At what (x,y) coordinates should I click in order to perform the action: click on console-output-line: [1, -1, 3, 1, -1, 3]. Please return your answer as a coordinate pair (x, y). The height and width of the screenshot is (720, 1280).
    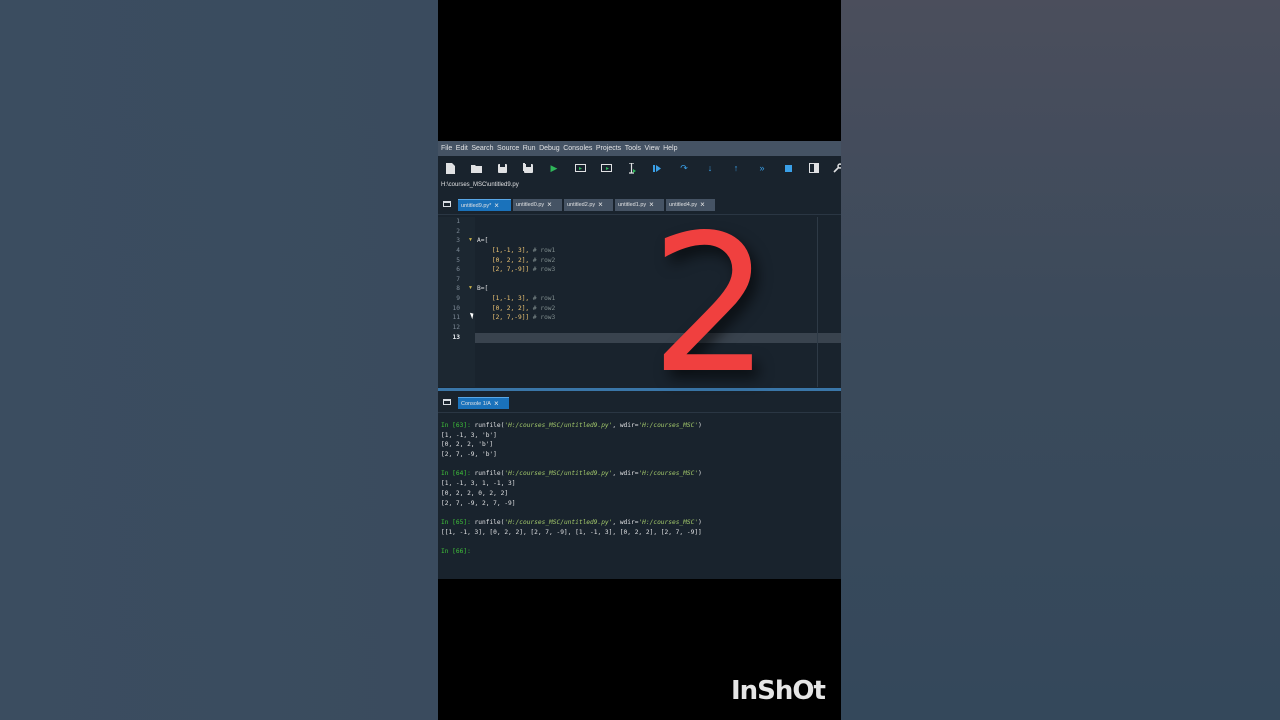
    Looking at the image, I should click on (478, 484).